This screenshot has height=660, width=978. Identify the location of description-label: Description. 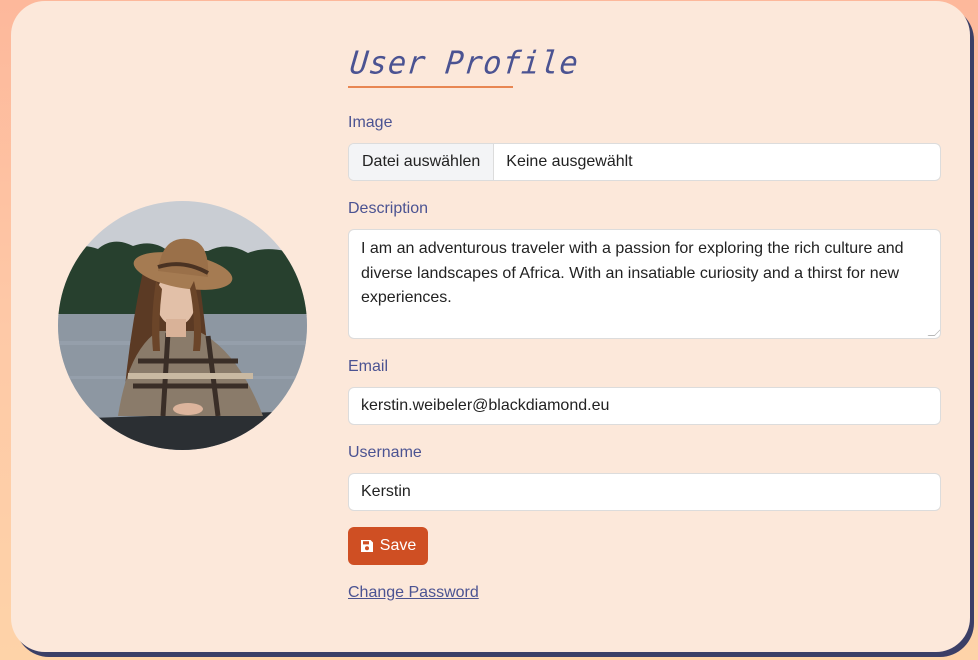
(388, 208).